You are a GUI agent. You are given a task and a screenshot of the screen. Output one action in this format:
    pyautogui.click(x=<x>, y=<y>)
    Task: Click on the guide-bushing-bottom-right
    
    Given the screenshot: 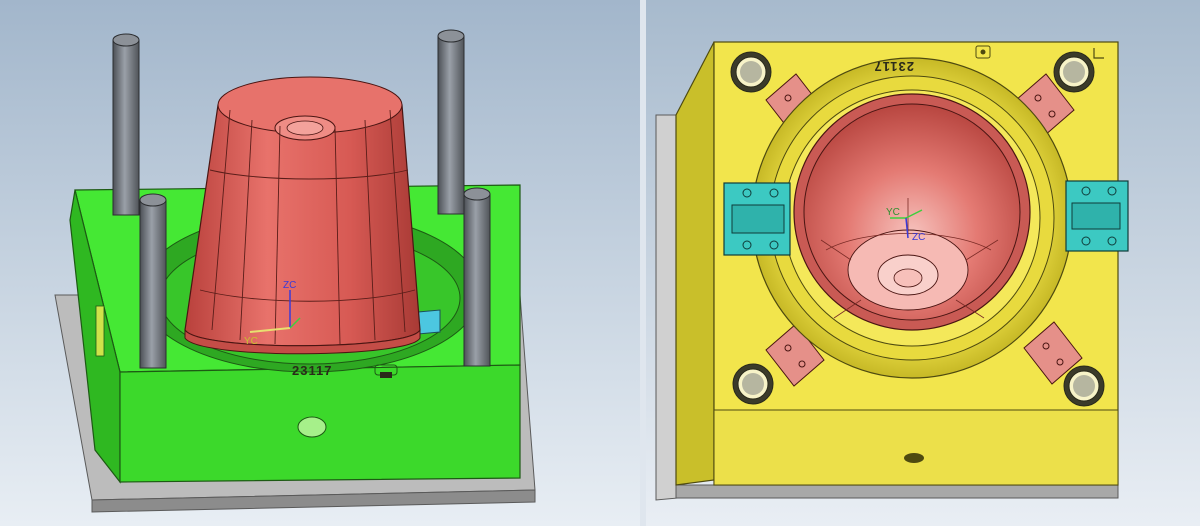 What is the action you would take?
    pyautogui.click(x=1084, y=386)
    